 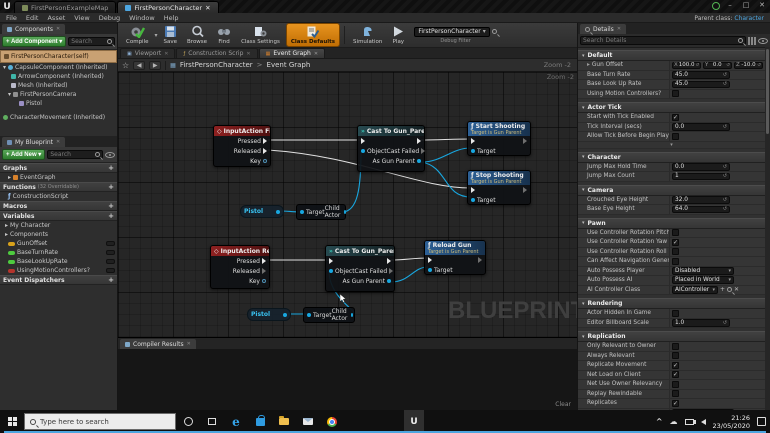 I want to click on pin-as-gun-parent: As Gun Parent, so click(x=396, y=161).